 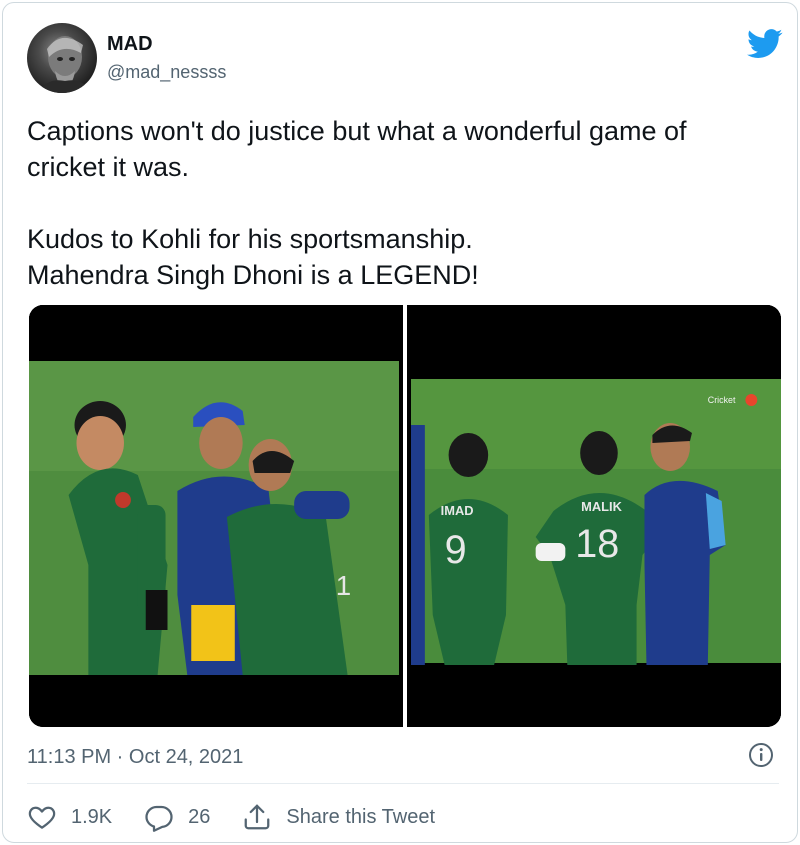 What do you see at coordinates (159, 817) in the screenshot?
I see `reply-bubble-icon` at bounding box center [159, 817].